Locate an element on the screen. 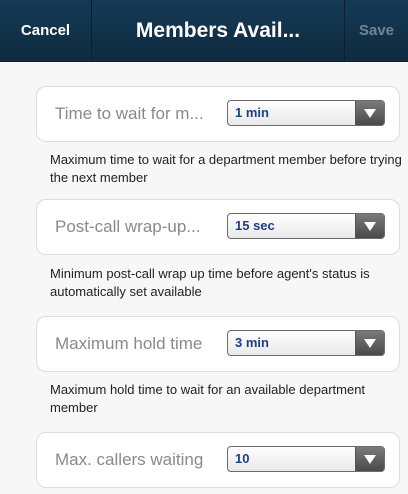 This screenshot has height=494, width=408. wait-time-dropdown: 1 min is located at coordinates (306, 113).